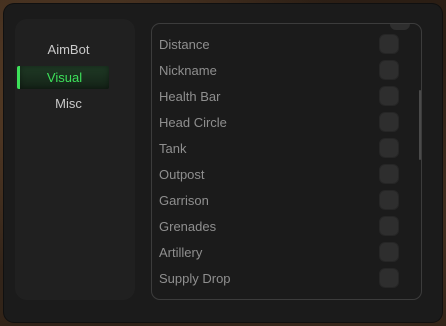  Describe the element at coordinates (279, 148) in the screenshot. I see `option-row: Tank` at that location.